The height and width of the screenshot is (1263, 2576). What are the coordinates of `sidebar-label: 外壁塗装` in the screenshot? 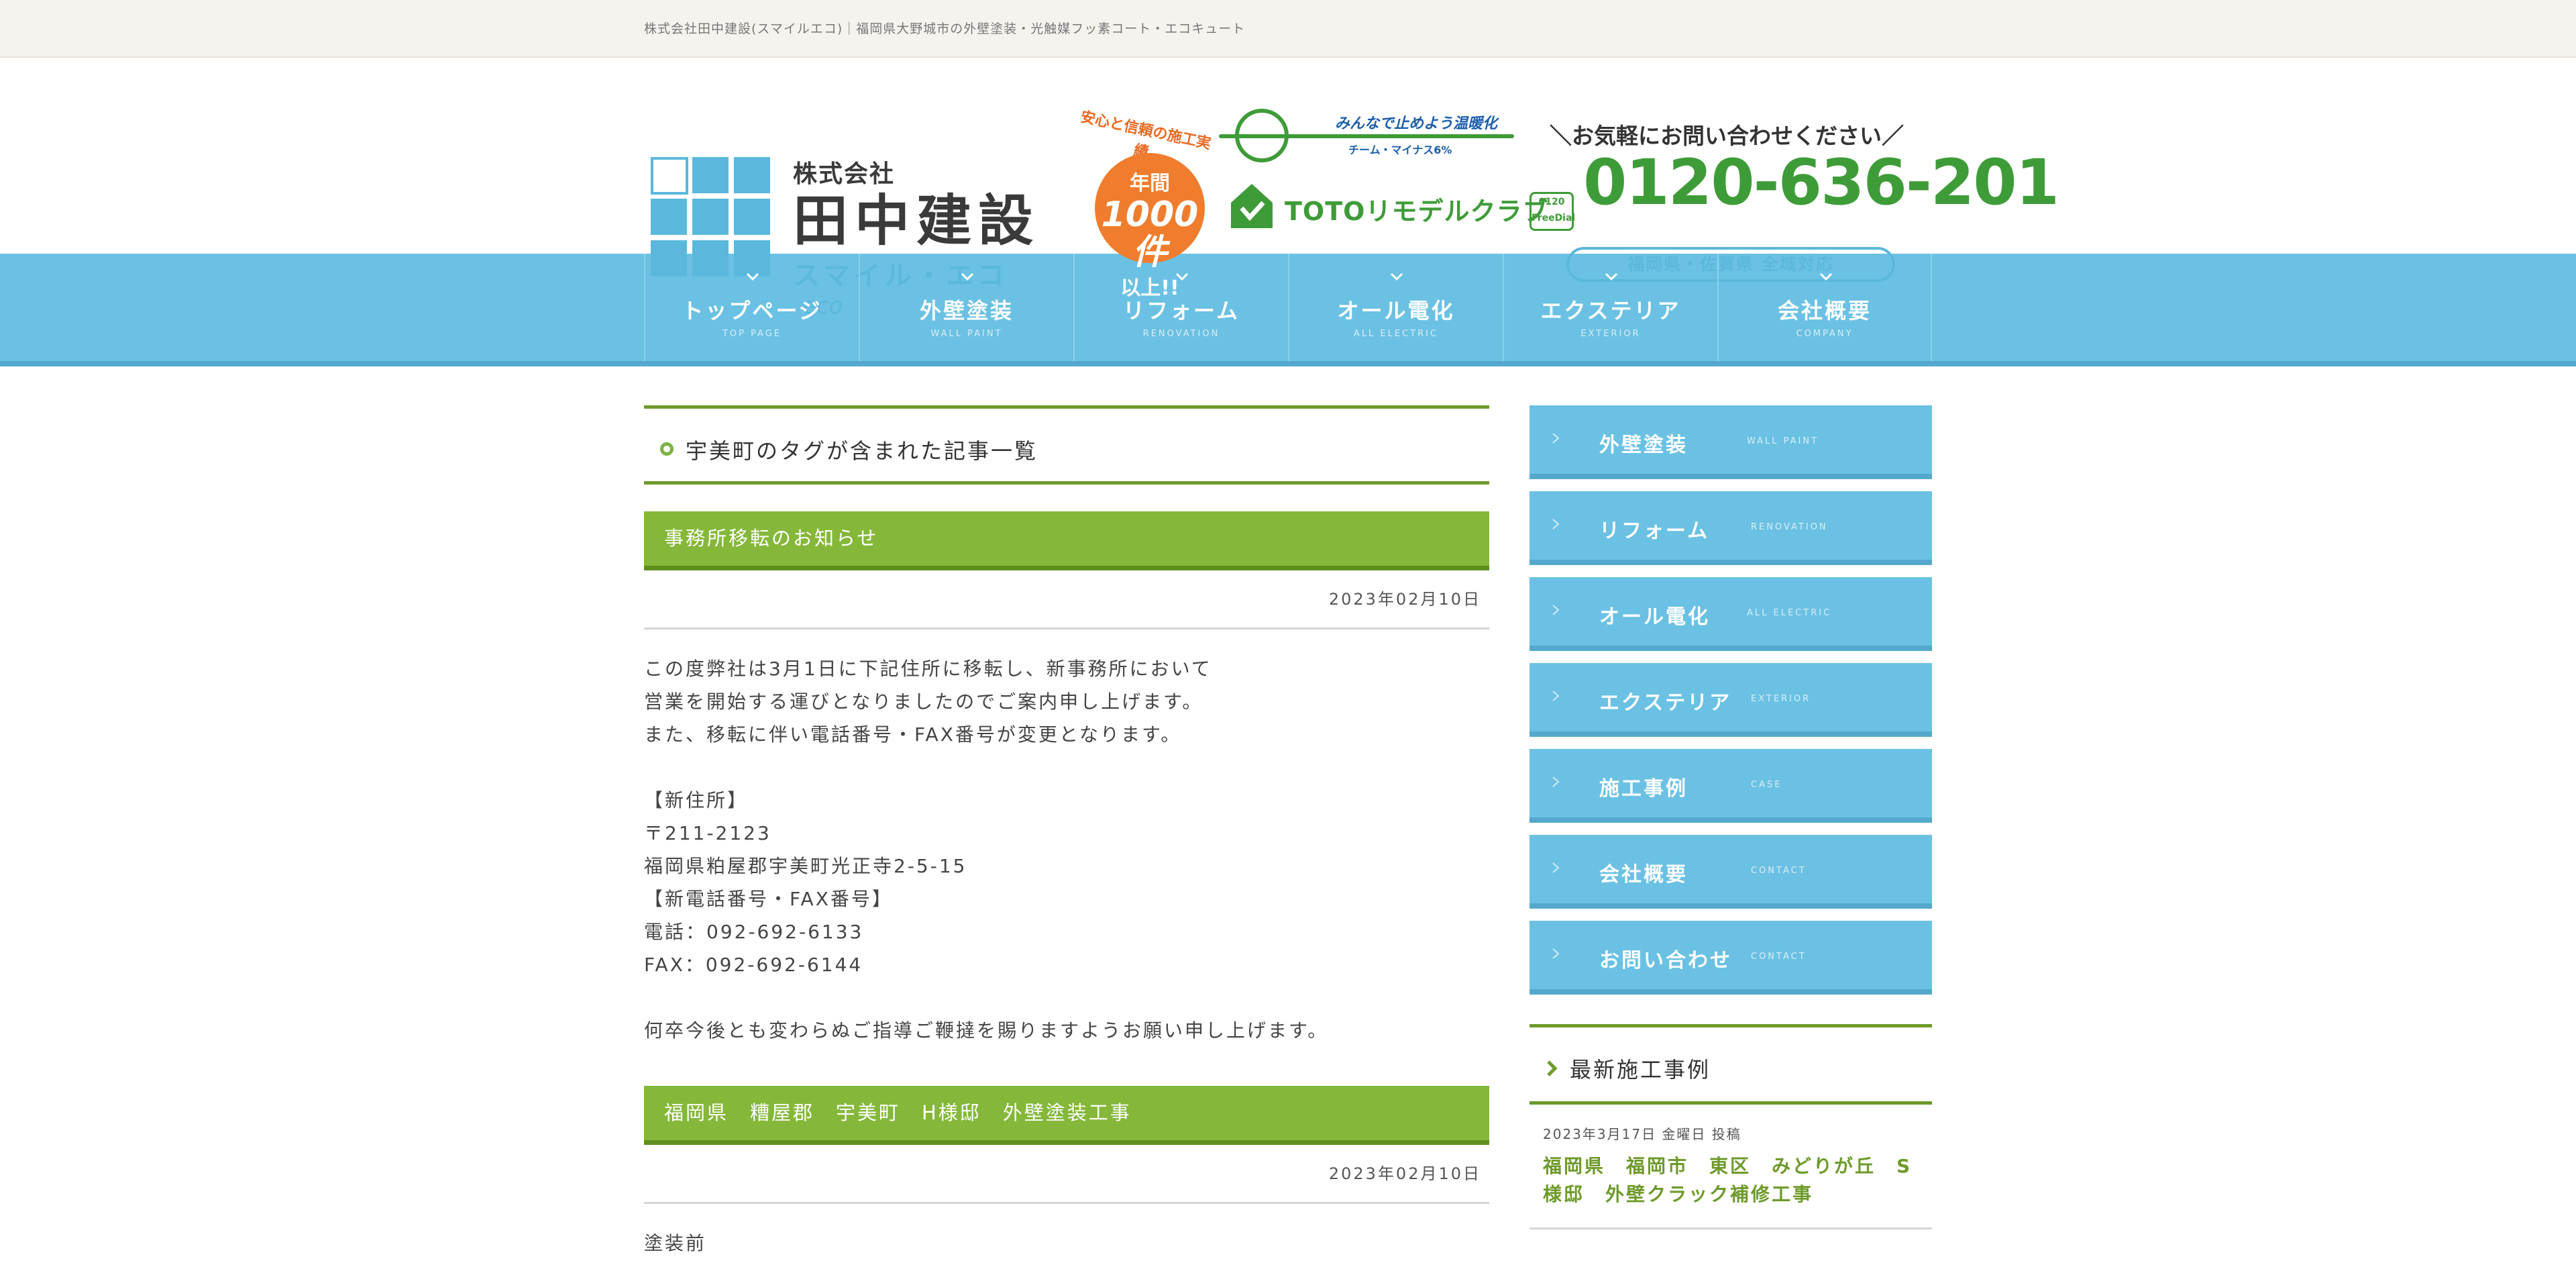 It's located at (1643, 446).